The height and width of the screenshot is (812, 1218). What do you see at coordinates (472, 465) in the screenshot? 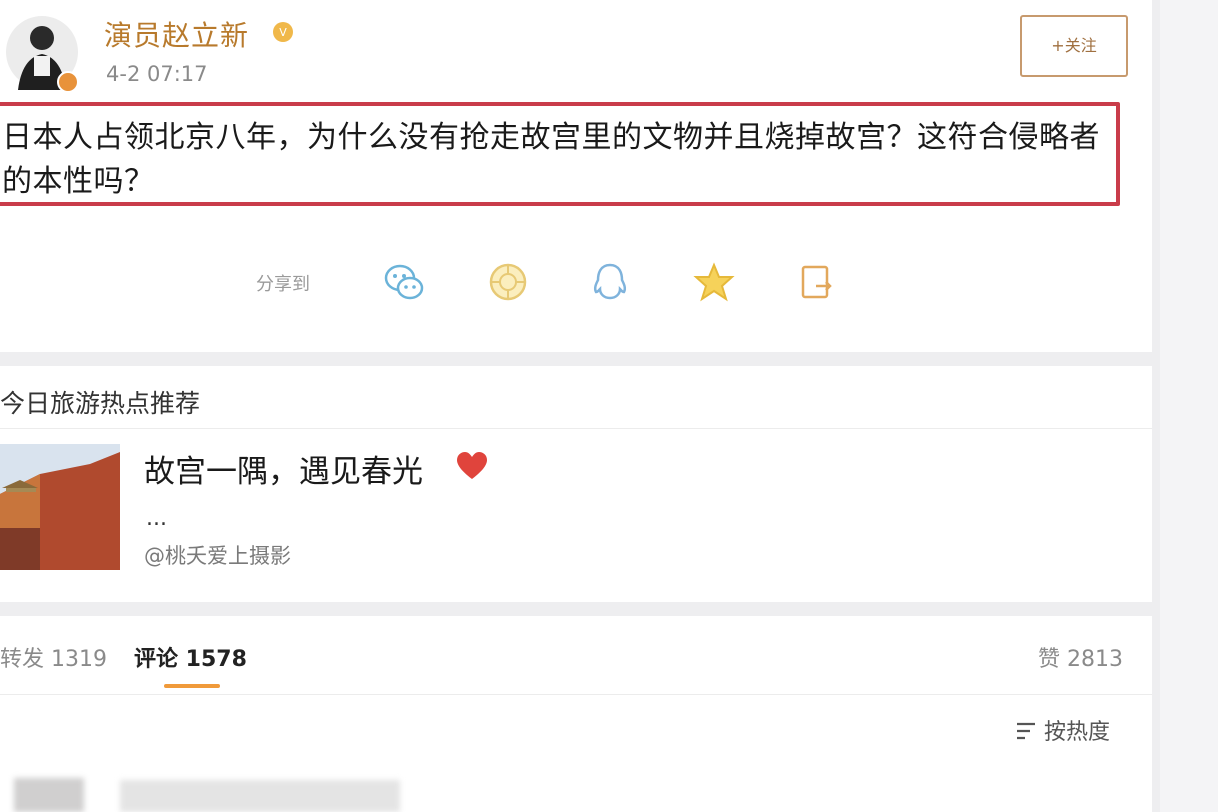
I see `heart-icon` at bounding box center [472, 465].